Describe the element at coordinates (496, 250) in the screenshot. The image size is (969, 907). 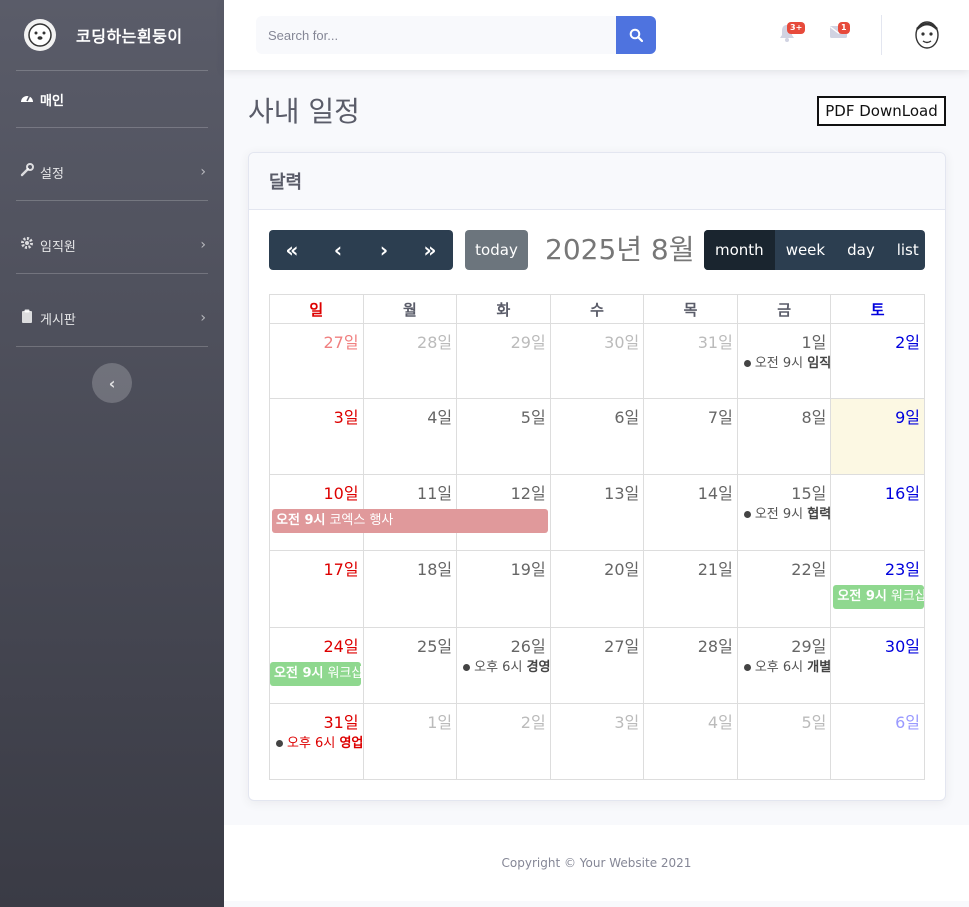
I see `today-button: today` at that location.